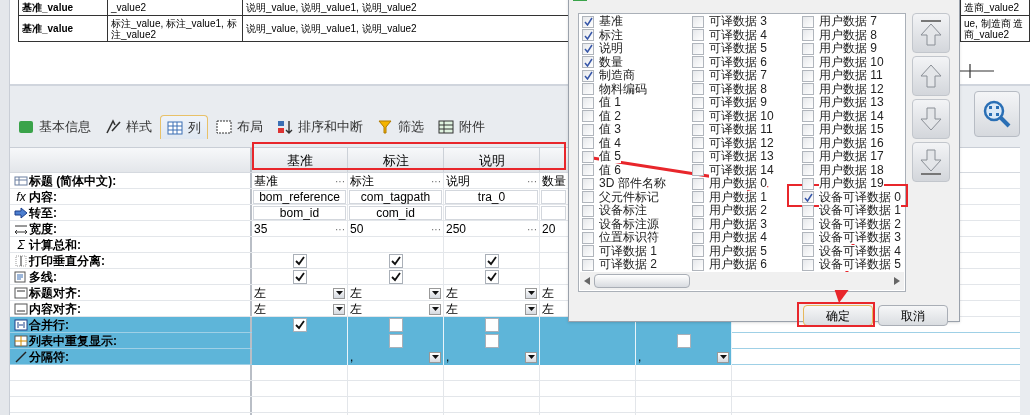 The height and width of the screenshot is (415, 1030). What do you see at coordinates (239, 127) in the screenshot?
I see `tab: 布局` at bounding box center [239, 127].